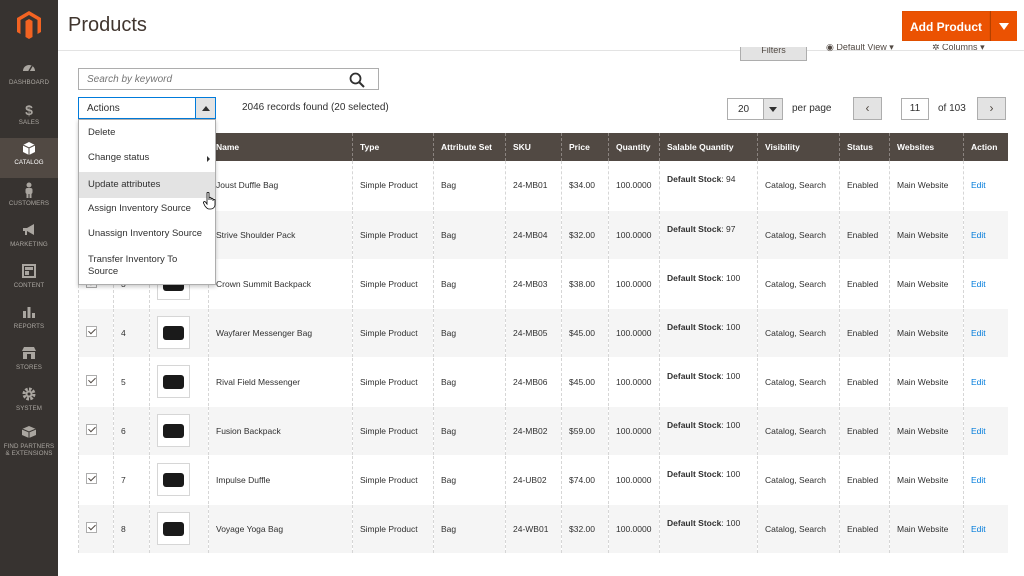 The image size is (1024, 576). Describe the element at coordinates (926, 431) in the screenshot. I see `websites-cell: Main Website` at that location.